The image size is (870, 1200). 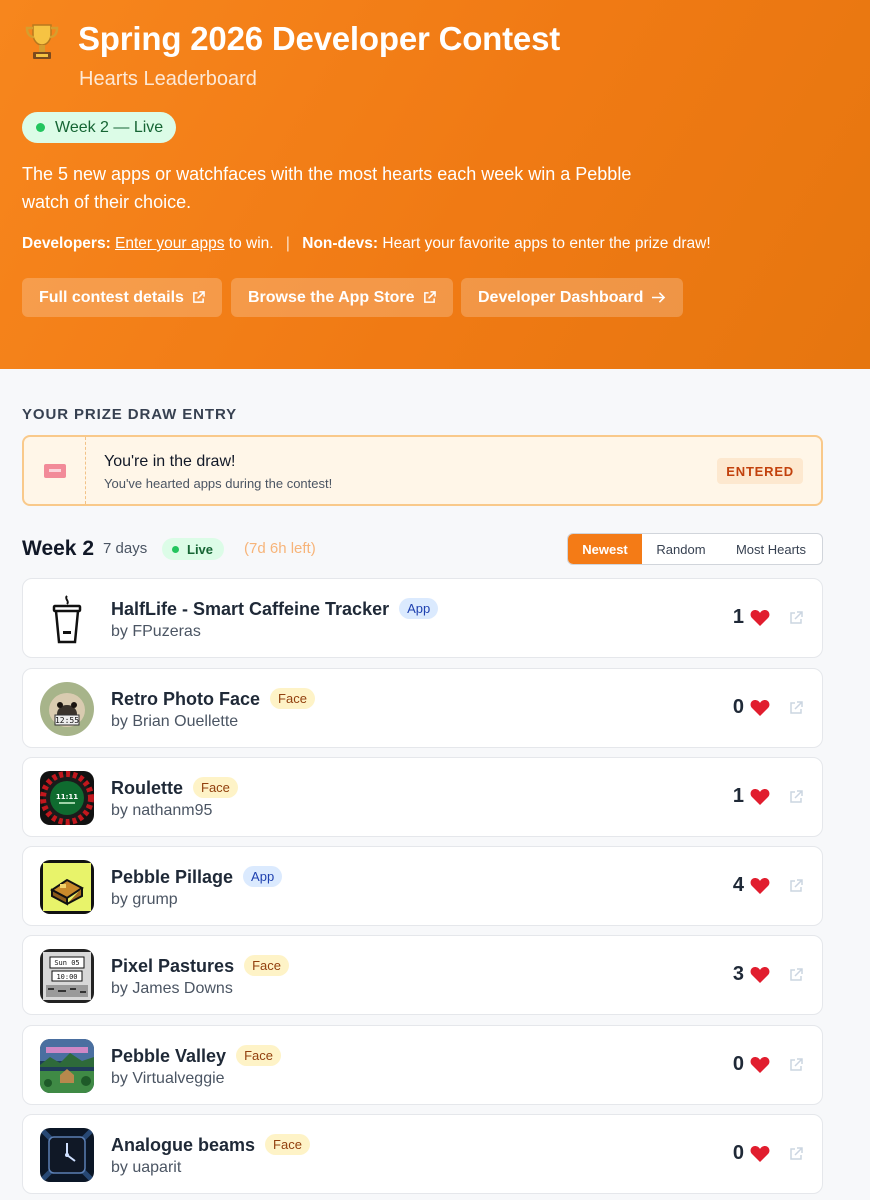 I want to click on app-name: Pebble Valley Face, so click(x=196, y=1056).